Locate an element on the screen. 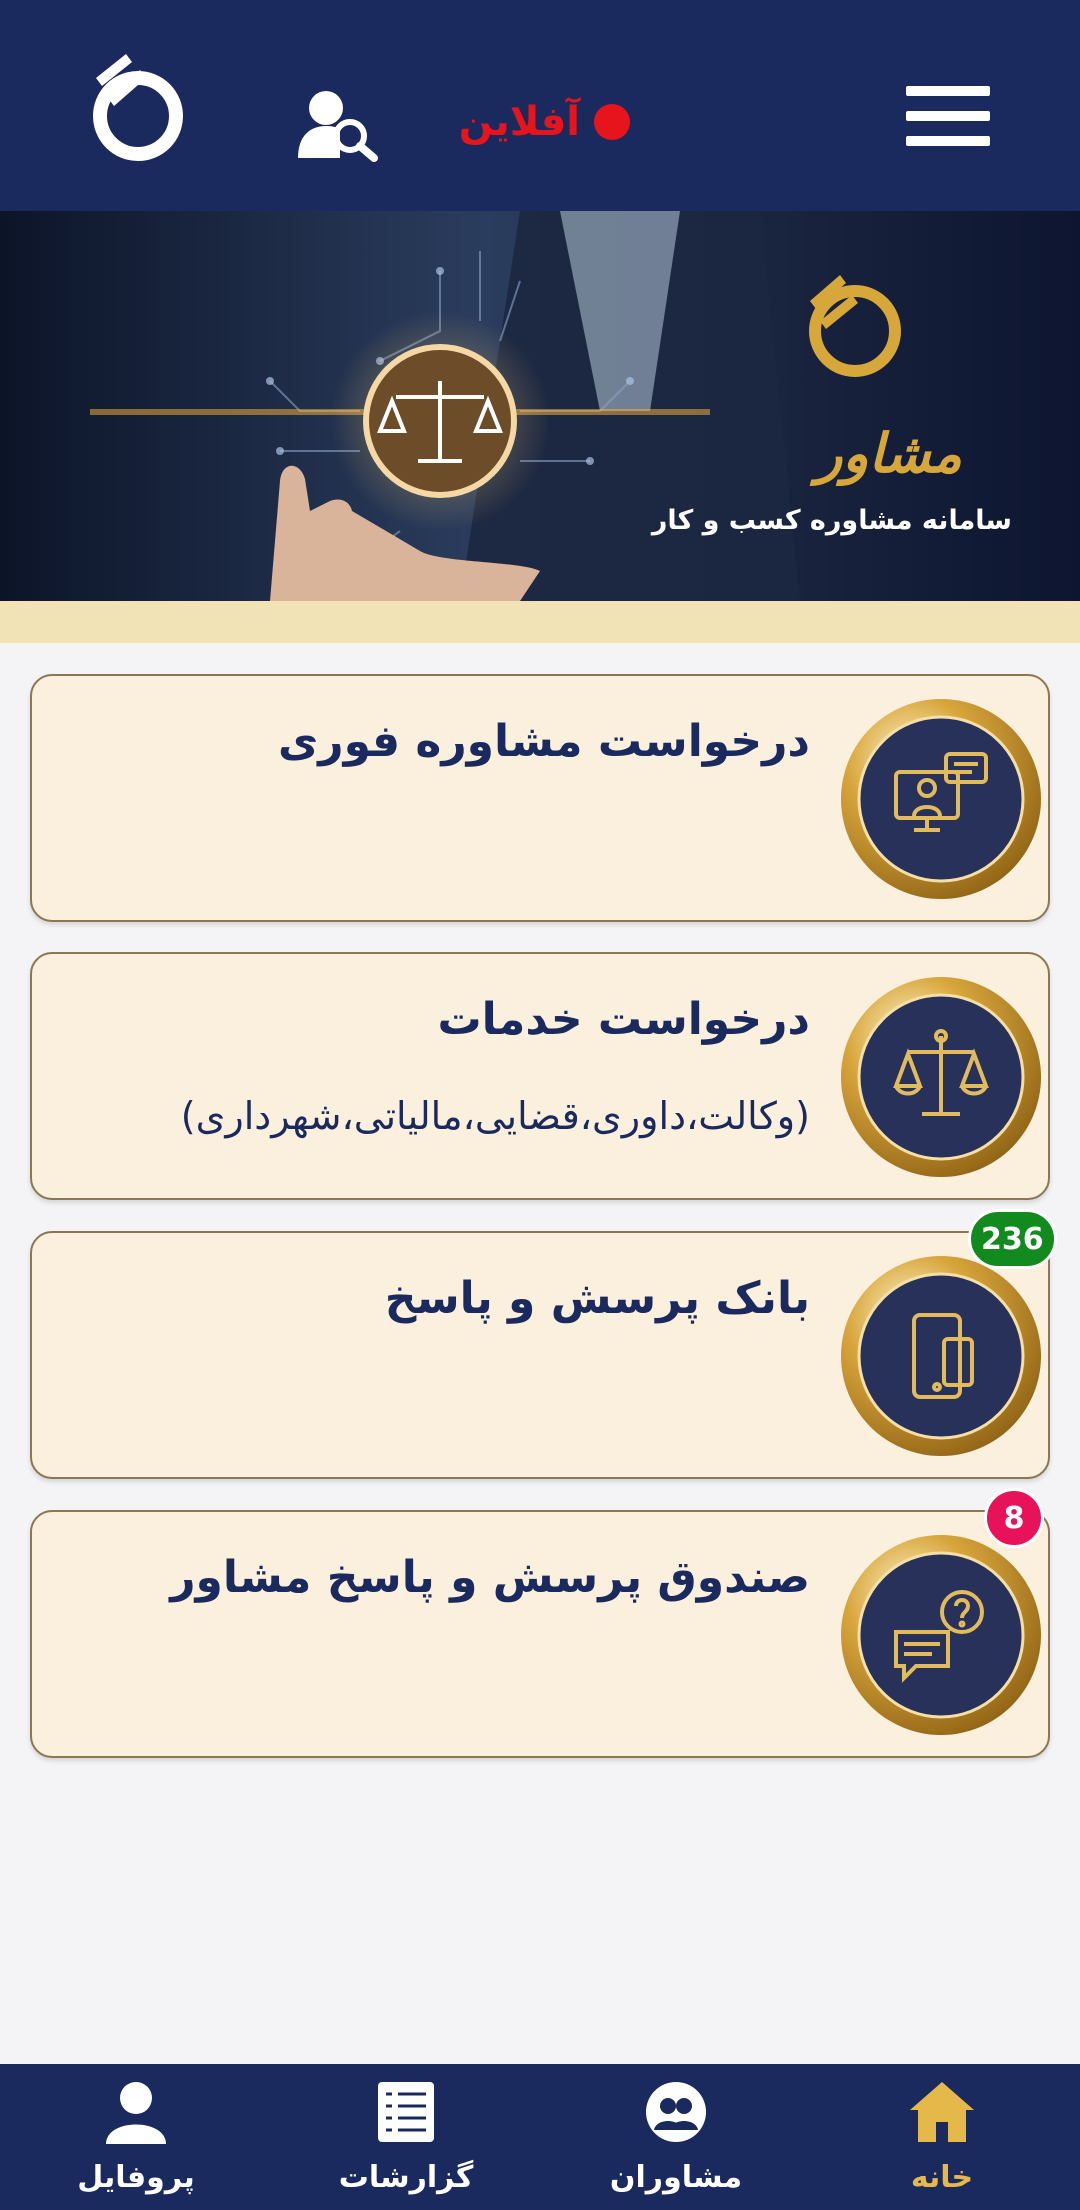  top-bar: آفلاین is located at coordinates (540, 105).